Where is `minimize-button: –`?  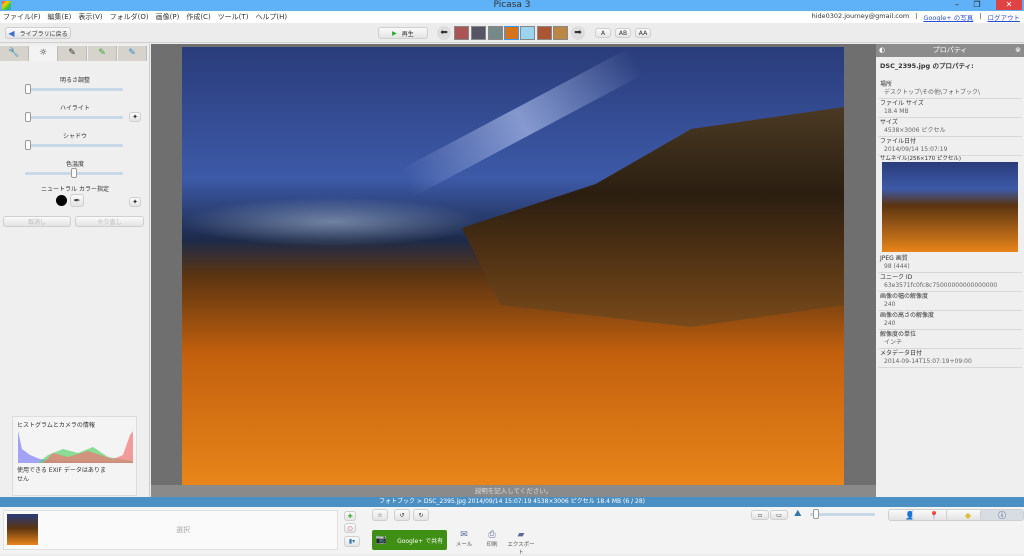 minimize-button: – is located at coordinates (957, 5).